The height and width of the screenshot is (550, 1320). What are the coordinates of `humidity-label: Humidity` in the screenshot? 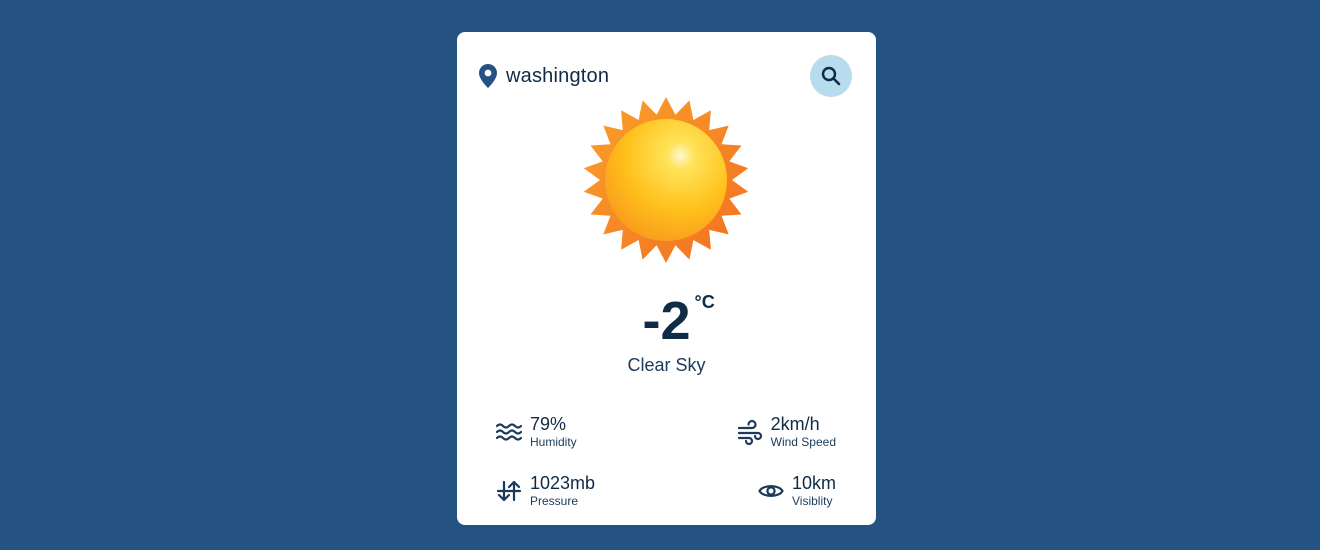 It's located at (553, 442).